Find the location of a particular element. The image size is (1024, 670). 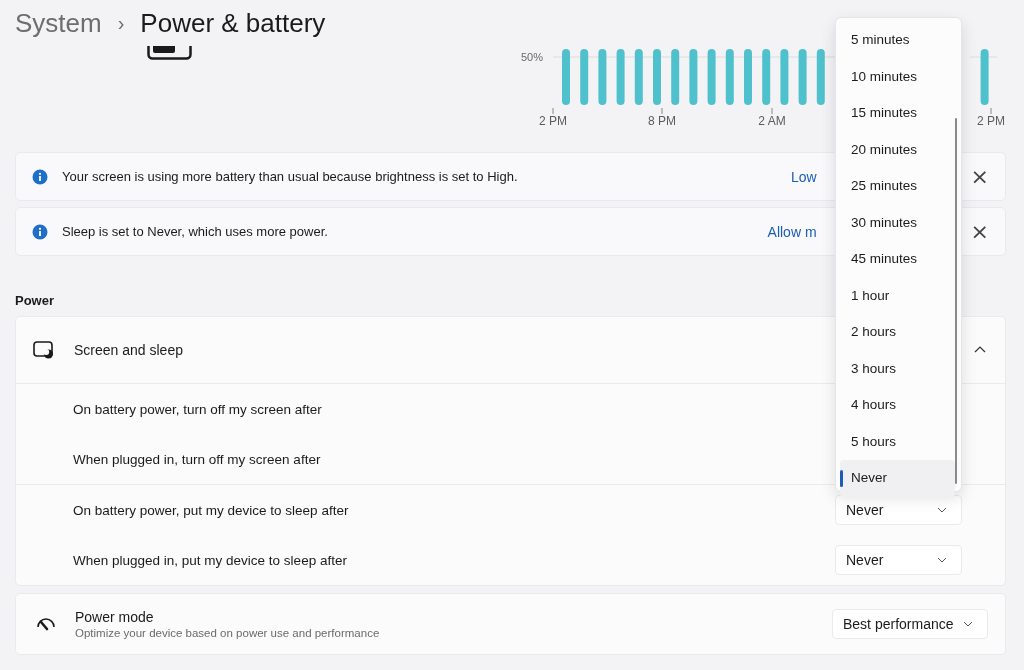

card-description: Optimize your device based on power use and performance is located at coordinates (227, 633).